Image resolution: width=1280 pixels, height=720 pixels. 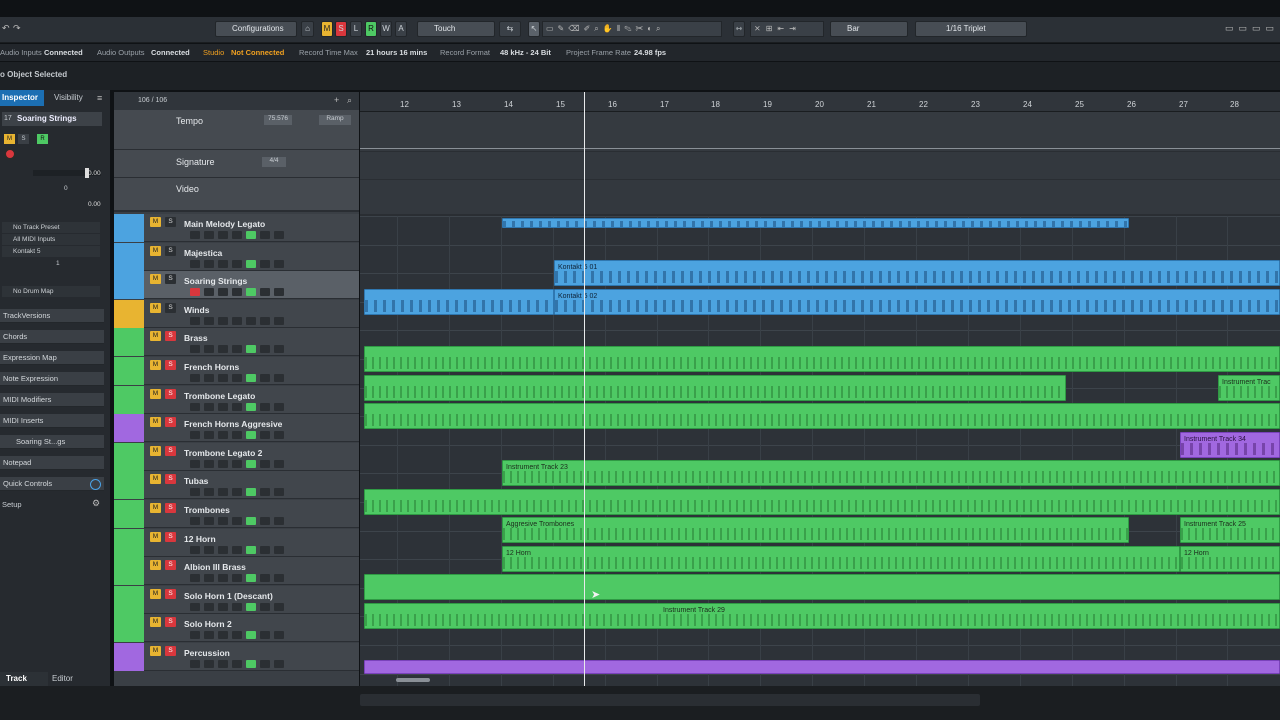 I want to click on ruler: 12 13 14 15 16 17 18 19 20 21 22 23 24 25 26 27 28, so click(x=820, y=102).